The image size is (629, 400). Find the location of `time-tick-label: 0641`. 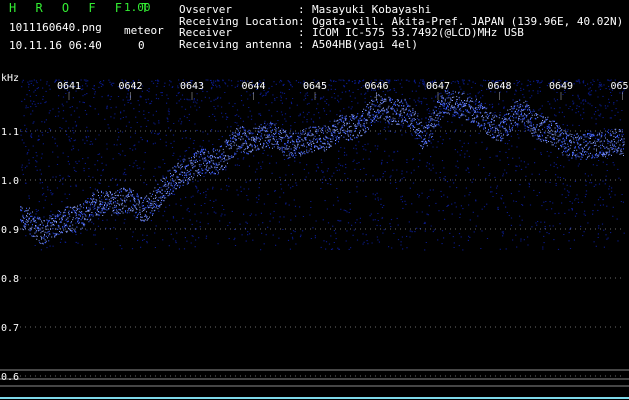

time-tick-label: 0641 is located at coordinates (69, 86).